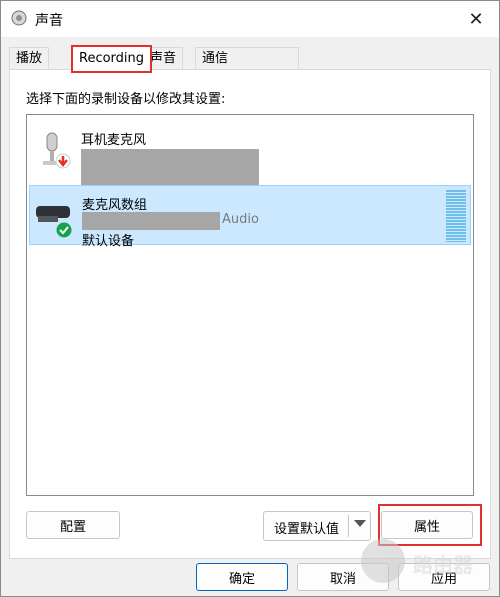 The width and height of the screenshot is (500, 597). Describe the element at coordinates (250, 19) in the screenshot. I see `title-bar: 声音 ✕` at that location.